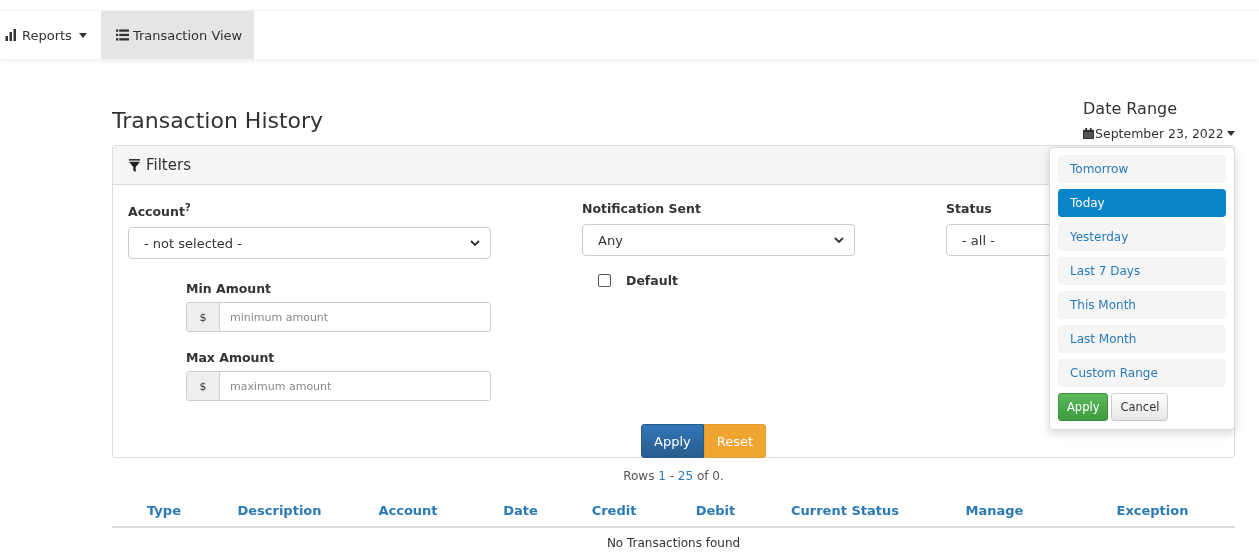 The image size is (1259, 559). What do you see at coordinates (969, 208) in the screenshot?
I see `field-label: Status` at bounding box center [969, 208].